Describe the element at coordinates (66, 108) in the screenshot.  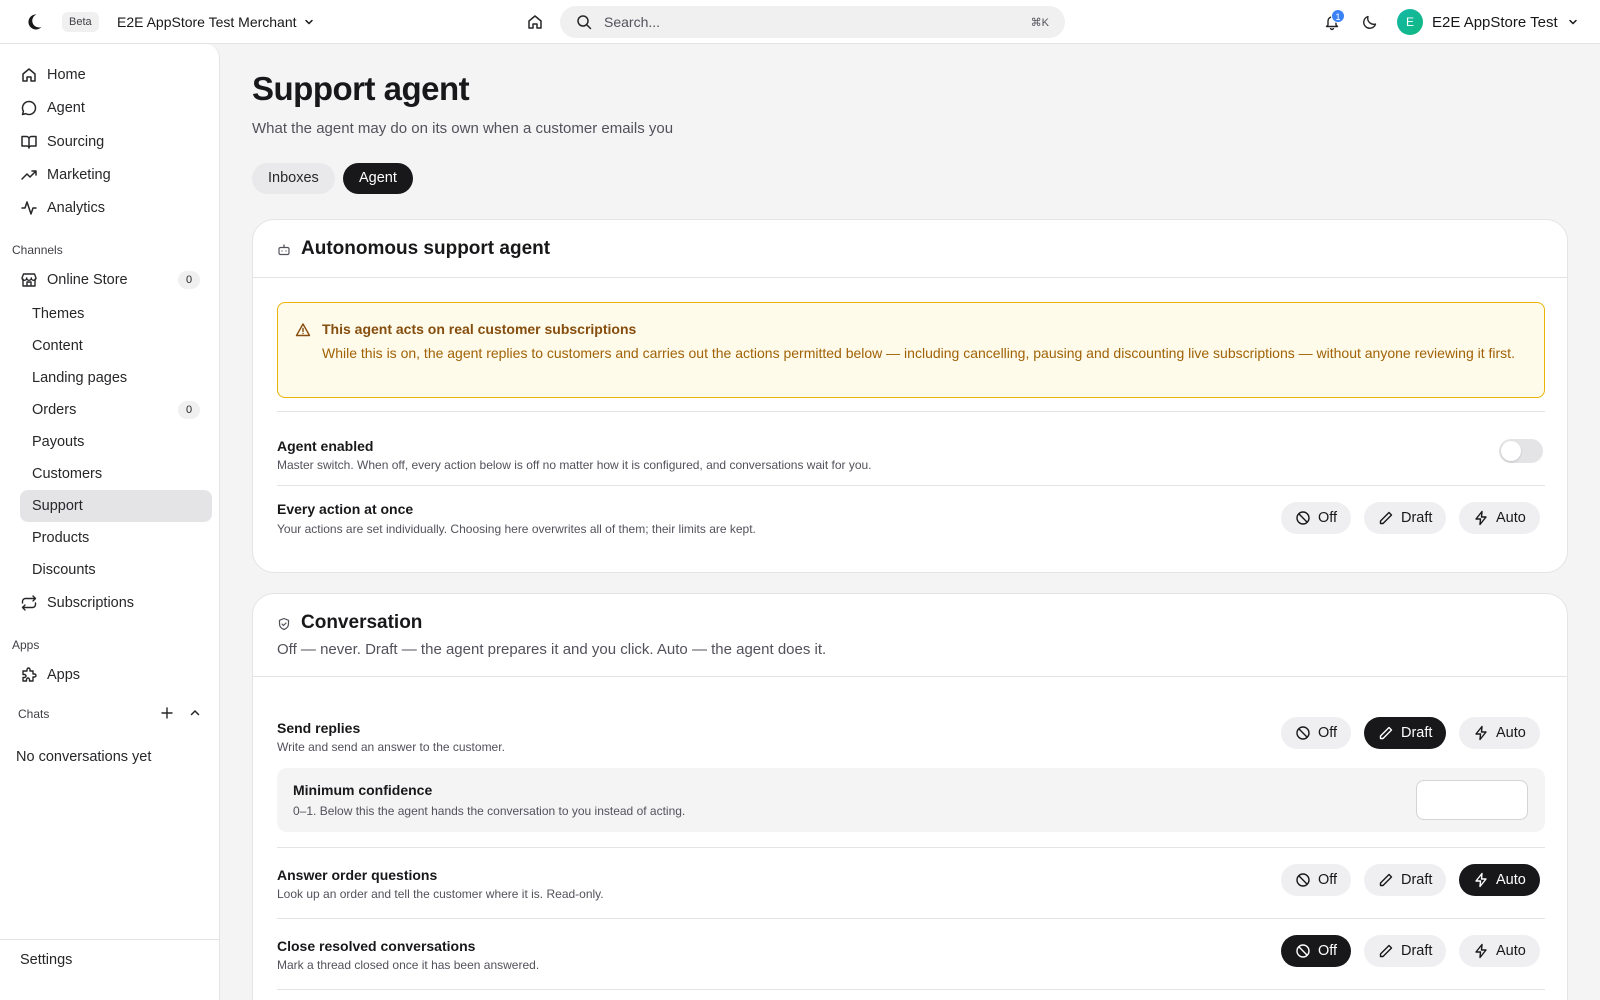
I see `sidebar-item-label: Agent` at that location.